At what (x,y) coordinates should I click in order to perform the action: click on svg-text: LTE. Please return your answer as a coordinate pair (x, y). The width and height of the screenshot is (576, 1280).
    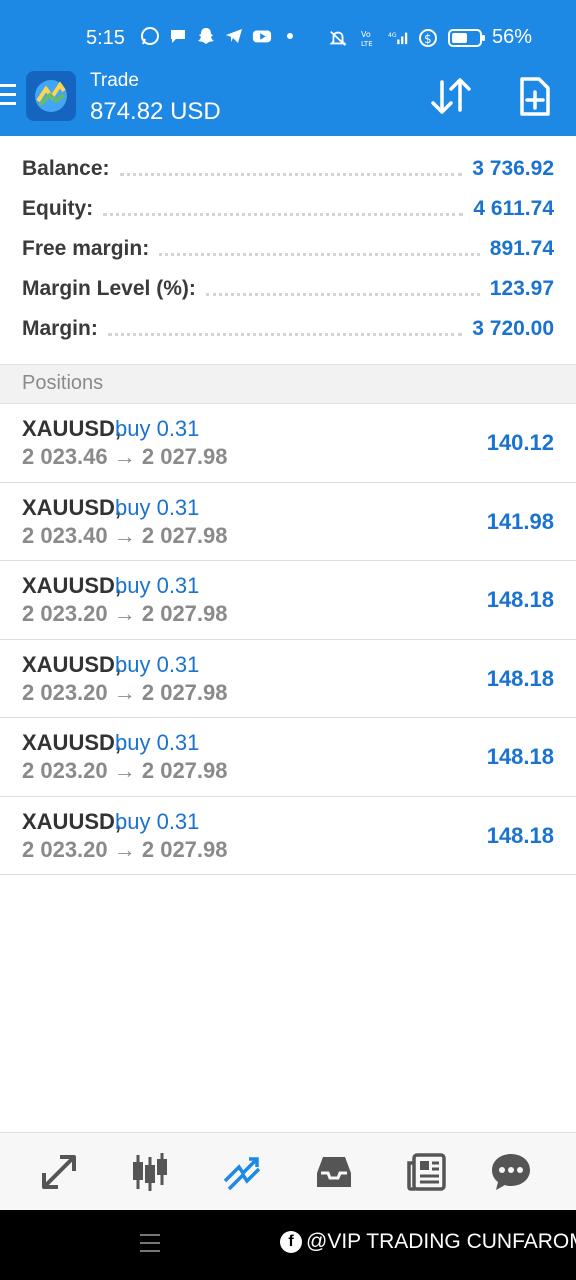
    Looking at the image, I should click on (367, 44).